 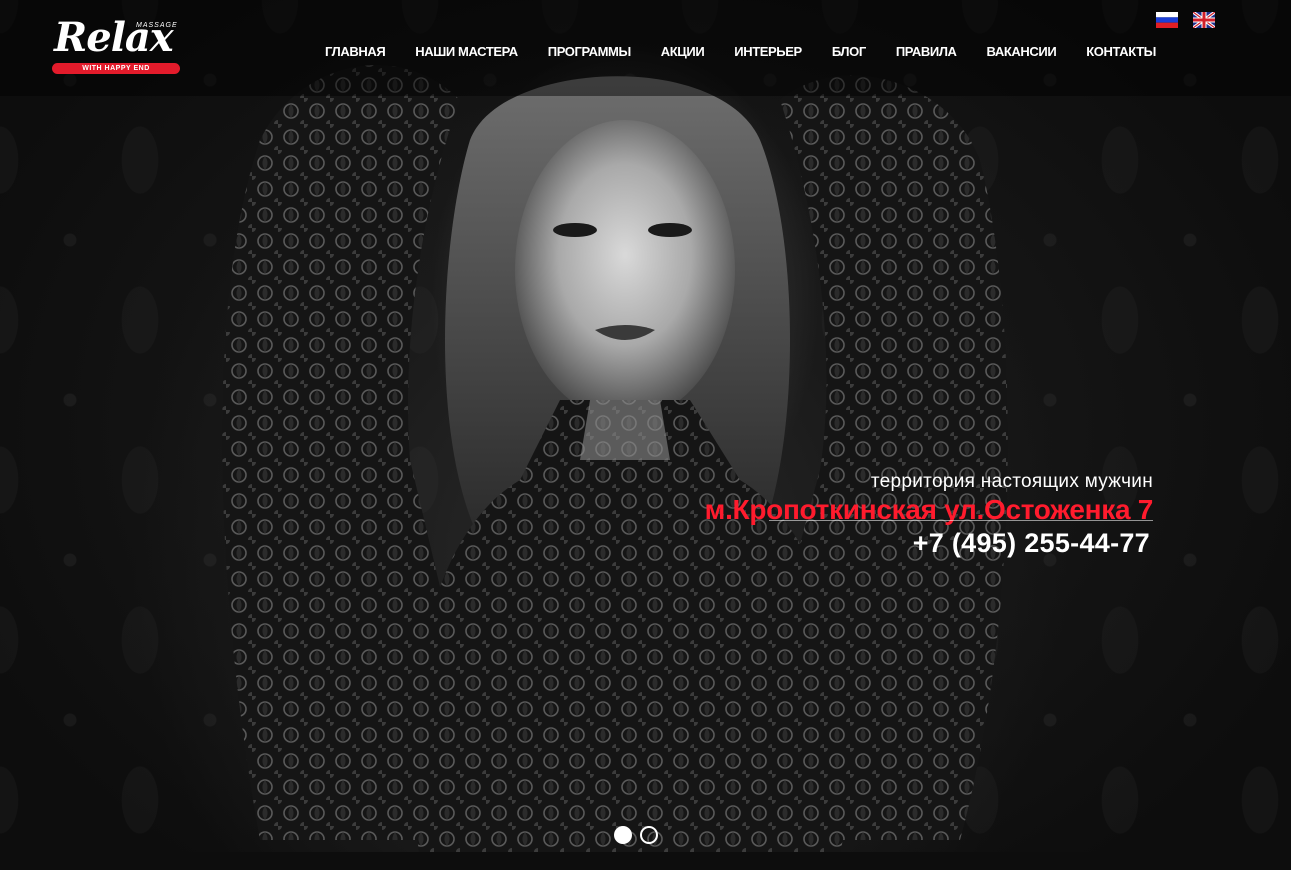 What do you see at coordinates (117, 46) in the screenshot?
I see `site-logo: Relax MASSAGE WITH HAPPY END` at bounding box center [117, 46].